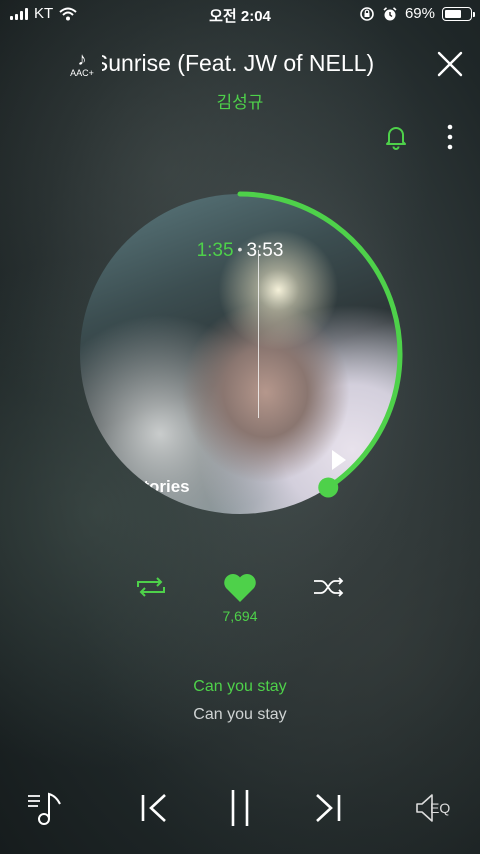 The image size is (480, 854). I want to click on battery-percent: 69%, so click(419, 13).